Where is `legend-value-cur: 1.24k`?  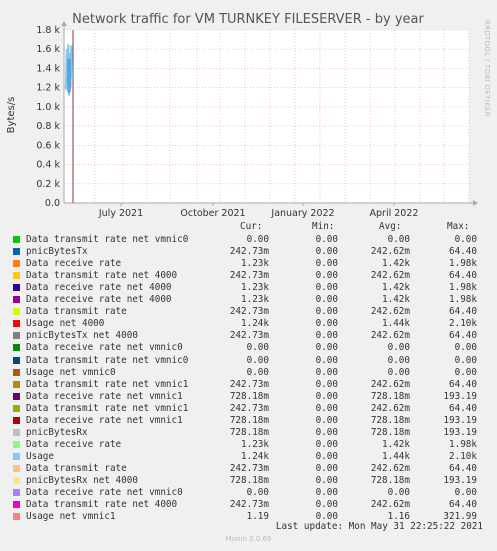 legend-value-cur: 1.24k is located at coordinates (255, 456).